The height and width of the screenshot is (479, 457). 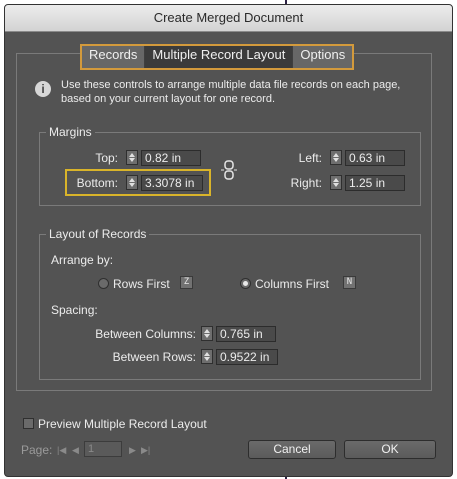 What do you see at coordinates (122, 424) in the screenshot?
I see `preview-label: Preview Multiple Record Layout` at bounding box center [122, 424].